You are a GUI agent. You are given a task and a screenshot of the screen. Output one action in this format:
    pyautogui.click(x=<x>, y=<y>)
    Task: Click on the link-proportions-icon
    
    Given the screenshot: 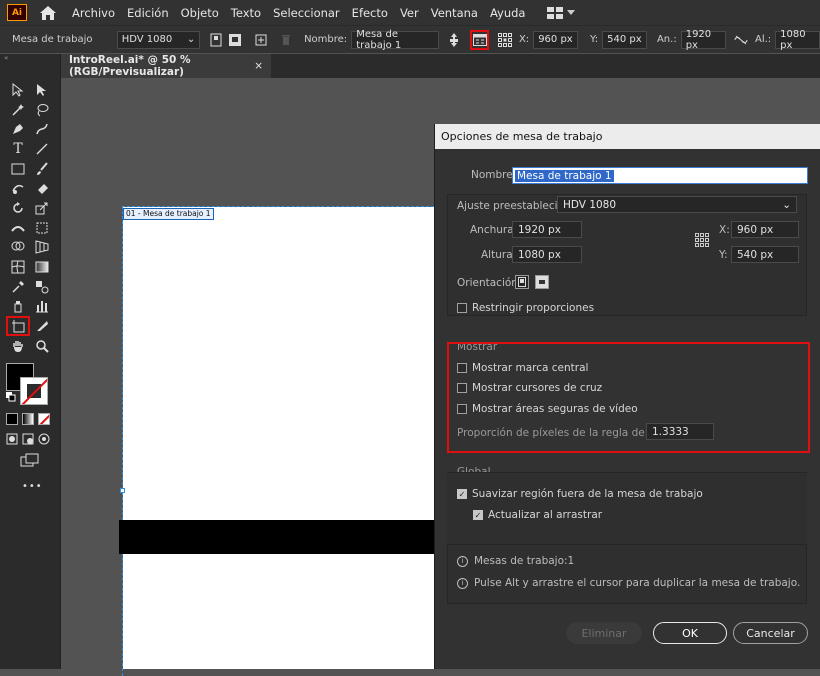 What is the action you would take?
    pyautogui.click(x=741, y=40)
    